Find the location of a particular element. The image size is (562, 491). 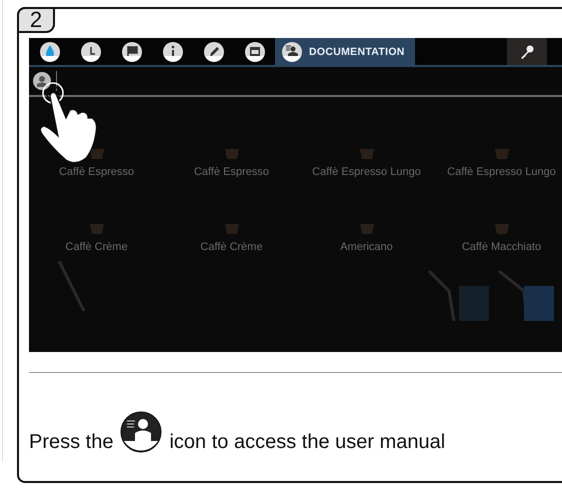

key-button is located at coordinates (527, 51).